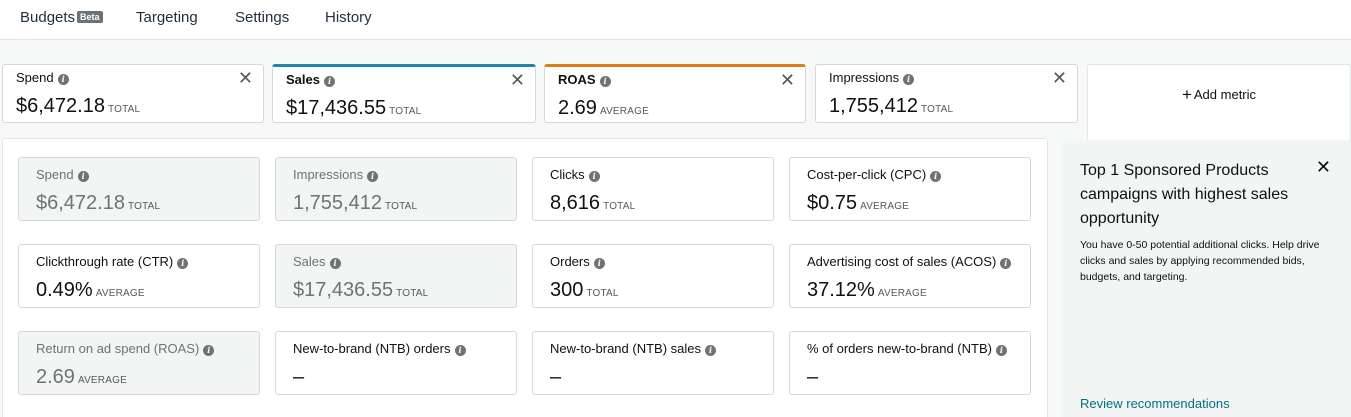 The width and height of the screenshot is (1351, 417). Describe the element at coordinates (348, 17) in the screenshot. I see `tab-history: History` at that location.